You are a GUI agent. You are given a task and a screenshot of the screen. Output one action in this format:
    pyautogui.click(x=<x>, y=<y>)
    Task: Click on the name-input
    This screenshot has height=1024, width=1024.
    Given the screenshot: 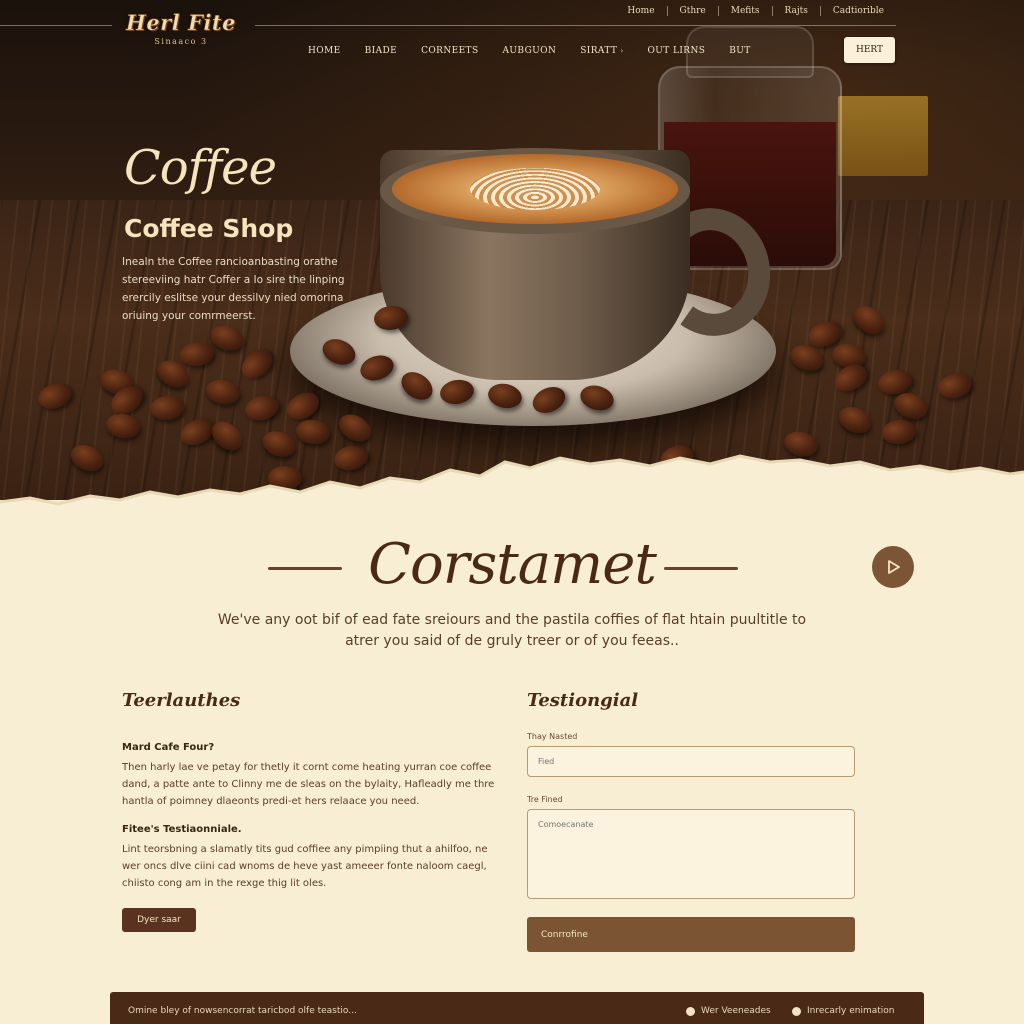 What is the action you would take?
    pyautogui.click(x=691, y=761)
    